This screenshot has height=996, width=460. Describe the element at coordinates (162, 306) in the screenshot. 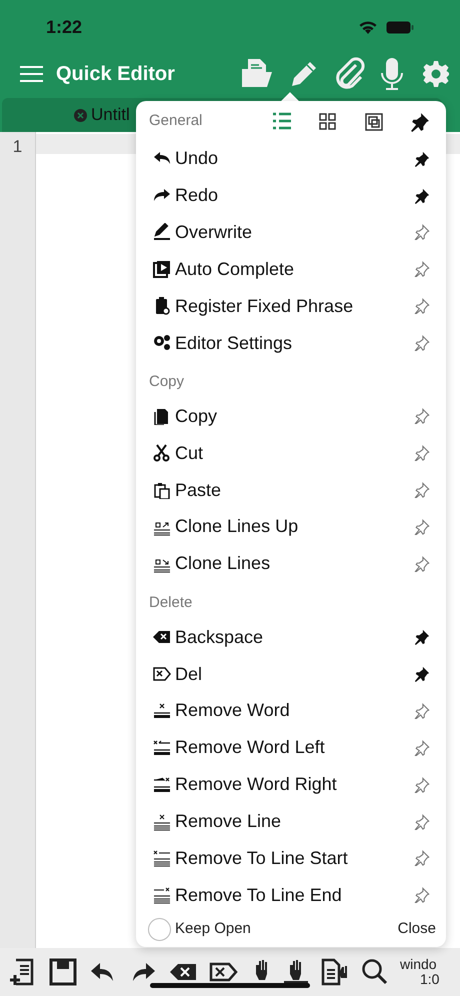

I see `clipboard-gear-icon` at that location.